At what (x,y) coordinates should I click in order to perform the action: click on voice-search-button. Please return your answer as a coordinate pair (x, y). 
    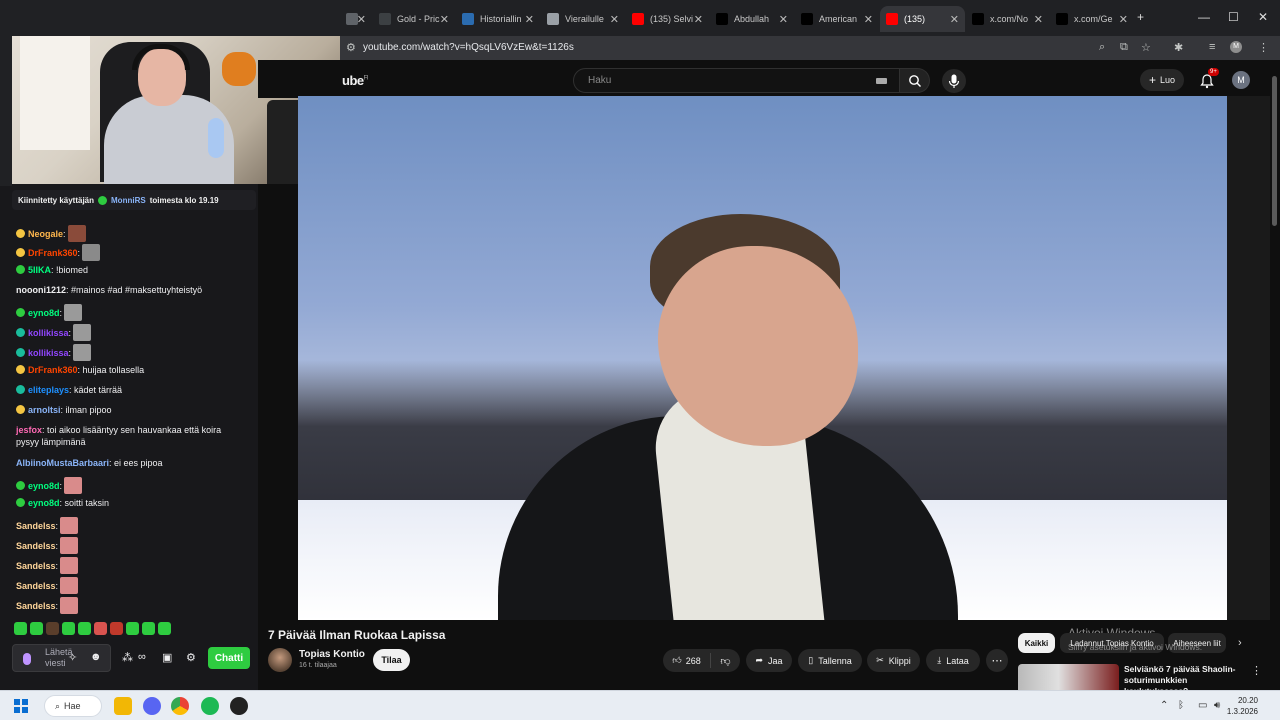
    Looking at the image, I should click on (954, 81).